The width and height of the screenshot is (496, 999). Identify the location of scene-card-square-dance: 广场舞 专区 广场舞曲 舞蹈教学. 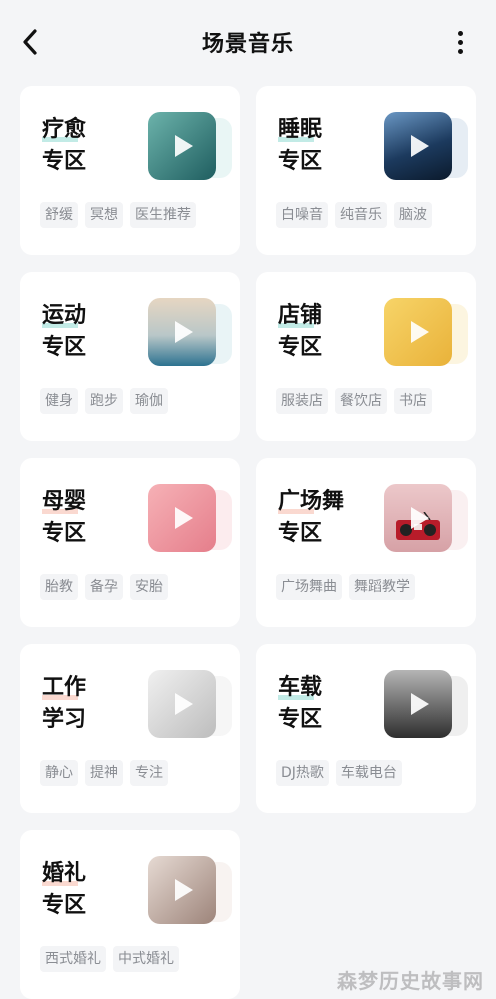
(366, 542).